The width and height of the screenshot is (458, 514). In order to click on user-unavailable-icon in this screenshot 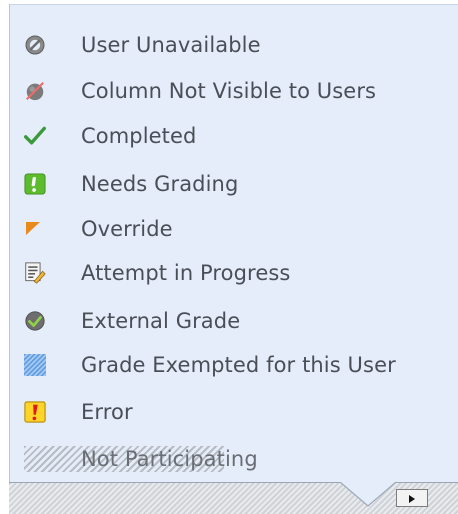, I will do `click(35, 45)`.